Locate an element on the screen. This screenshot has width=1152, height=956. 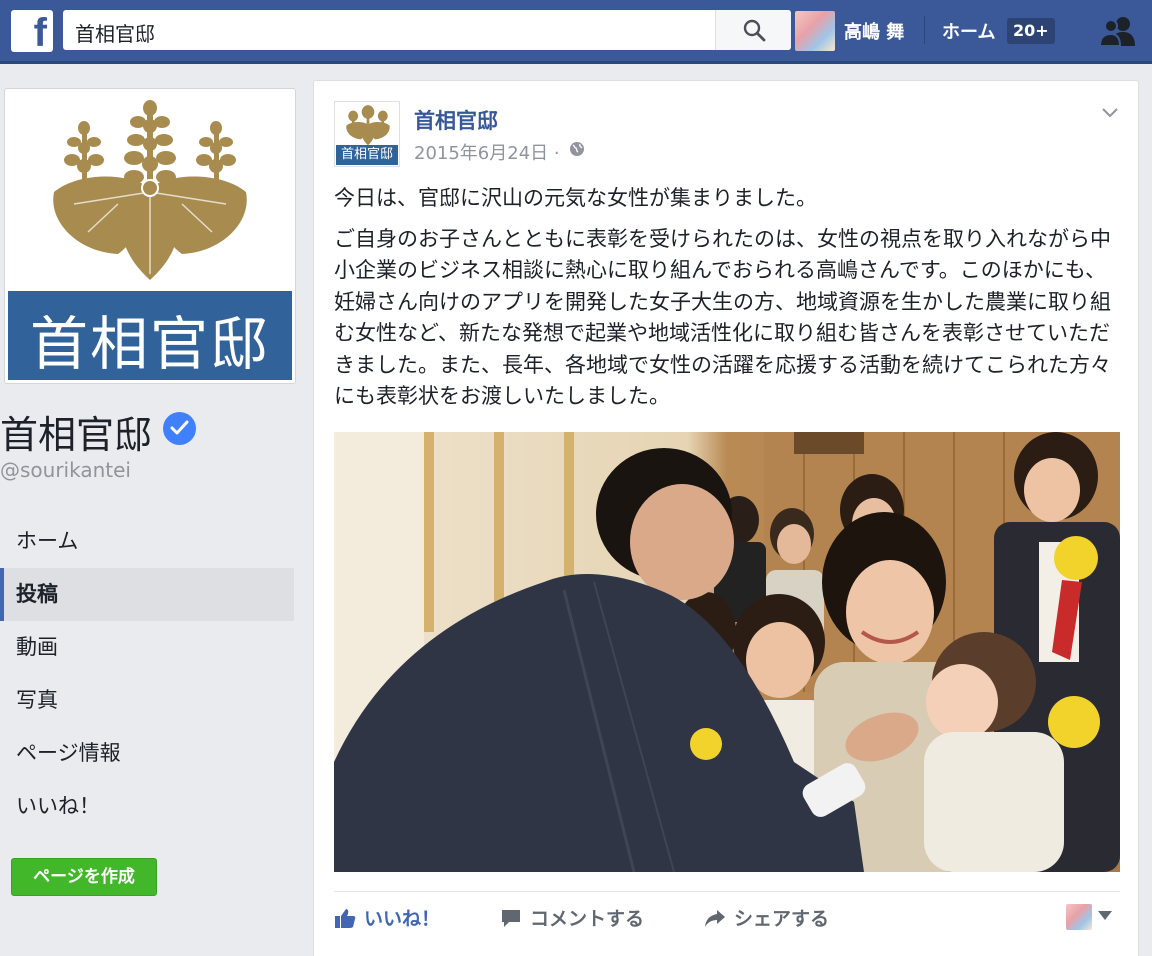
profile-picture-frame: 首相官邸 is located at coordinates (150, 236).